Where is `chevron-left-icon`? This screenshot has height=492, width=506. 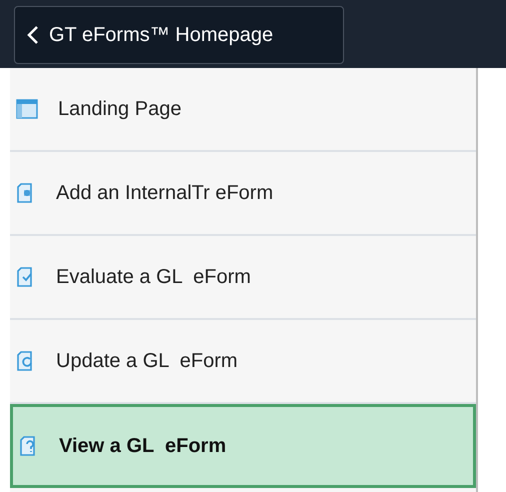 chevron-left-icon is located at coordinates (33, 35).